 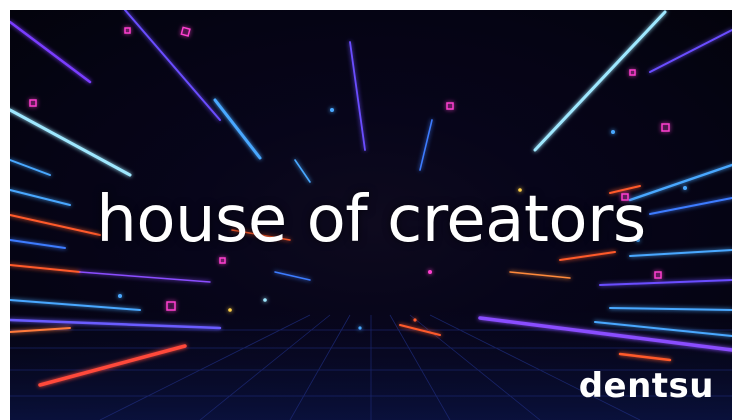 What do you see at coordinates (646, 386) in the screenshot?
I see `dentsu-logo: dentsu` at bounding box center [646, 386].